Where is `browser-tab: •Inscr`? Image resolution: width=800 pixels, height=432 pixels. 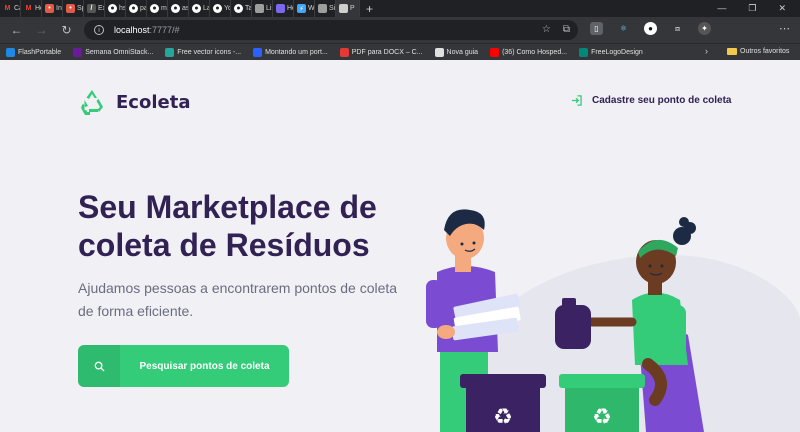 browser-tab: •Inscr is located at coordinates (52, 8).